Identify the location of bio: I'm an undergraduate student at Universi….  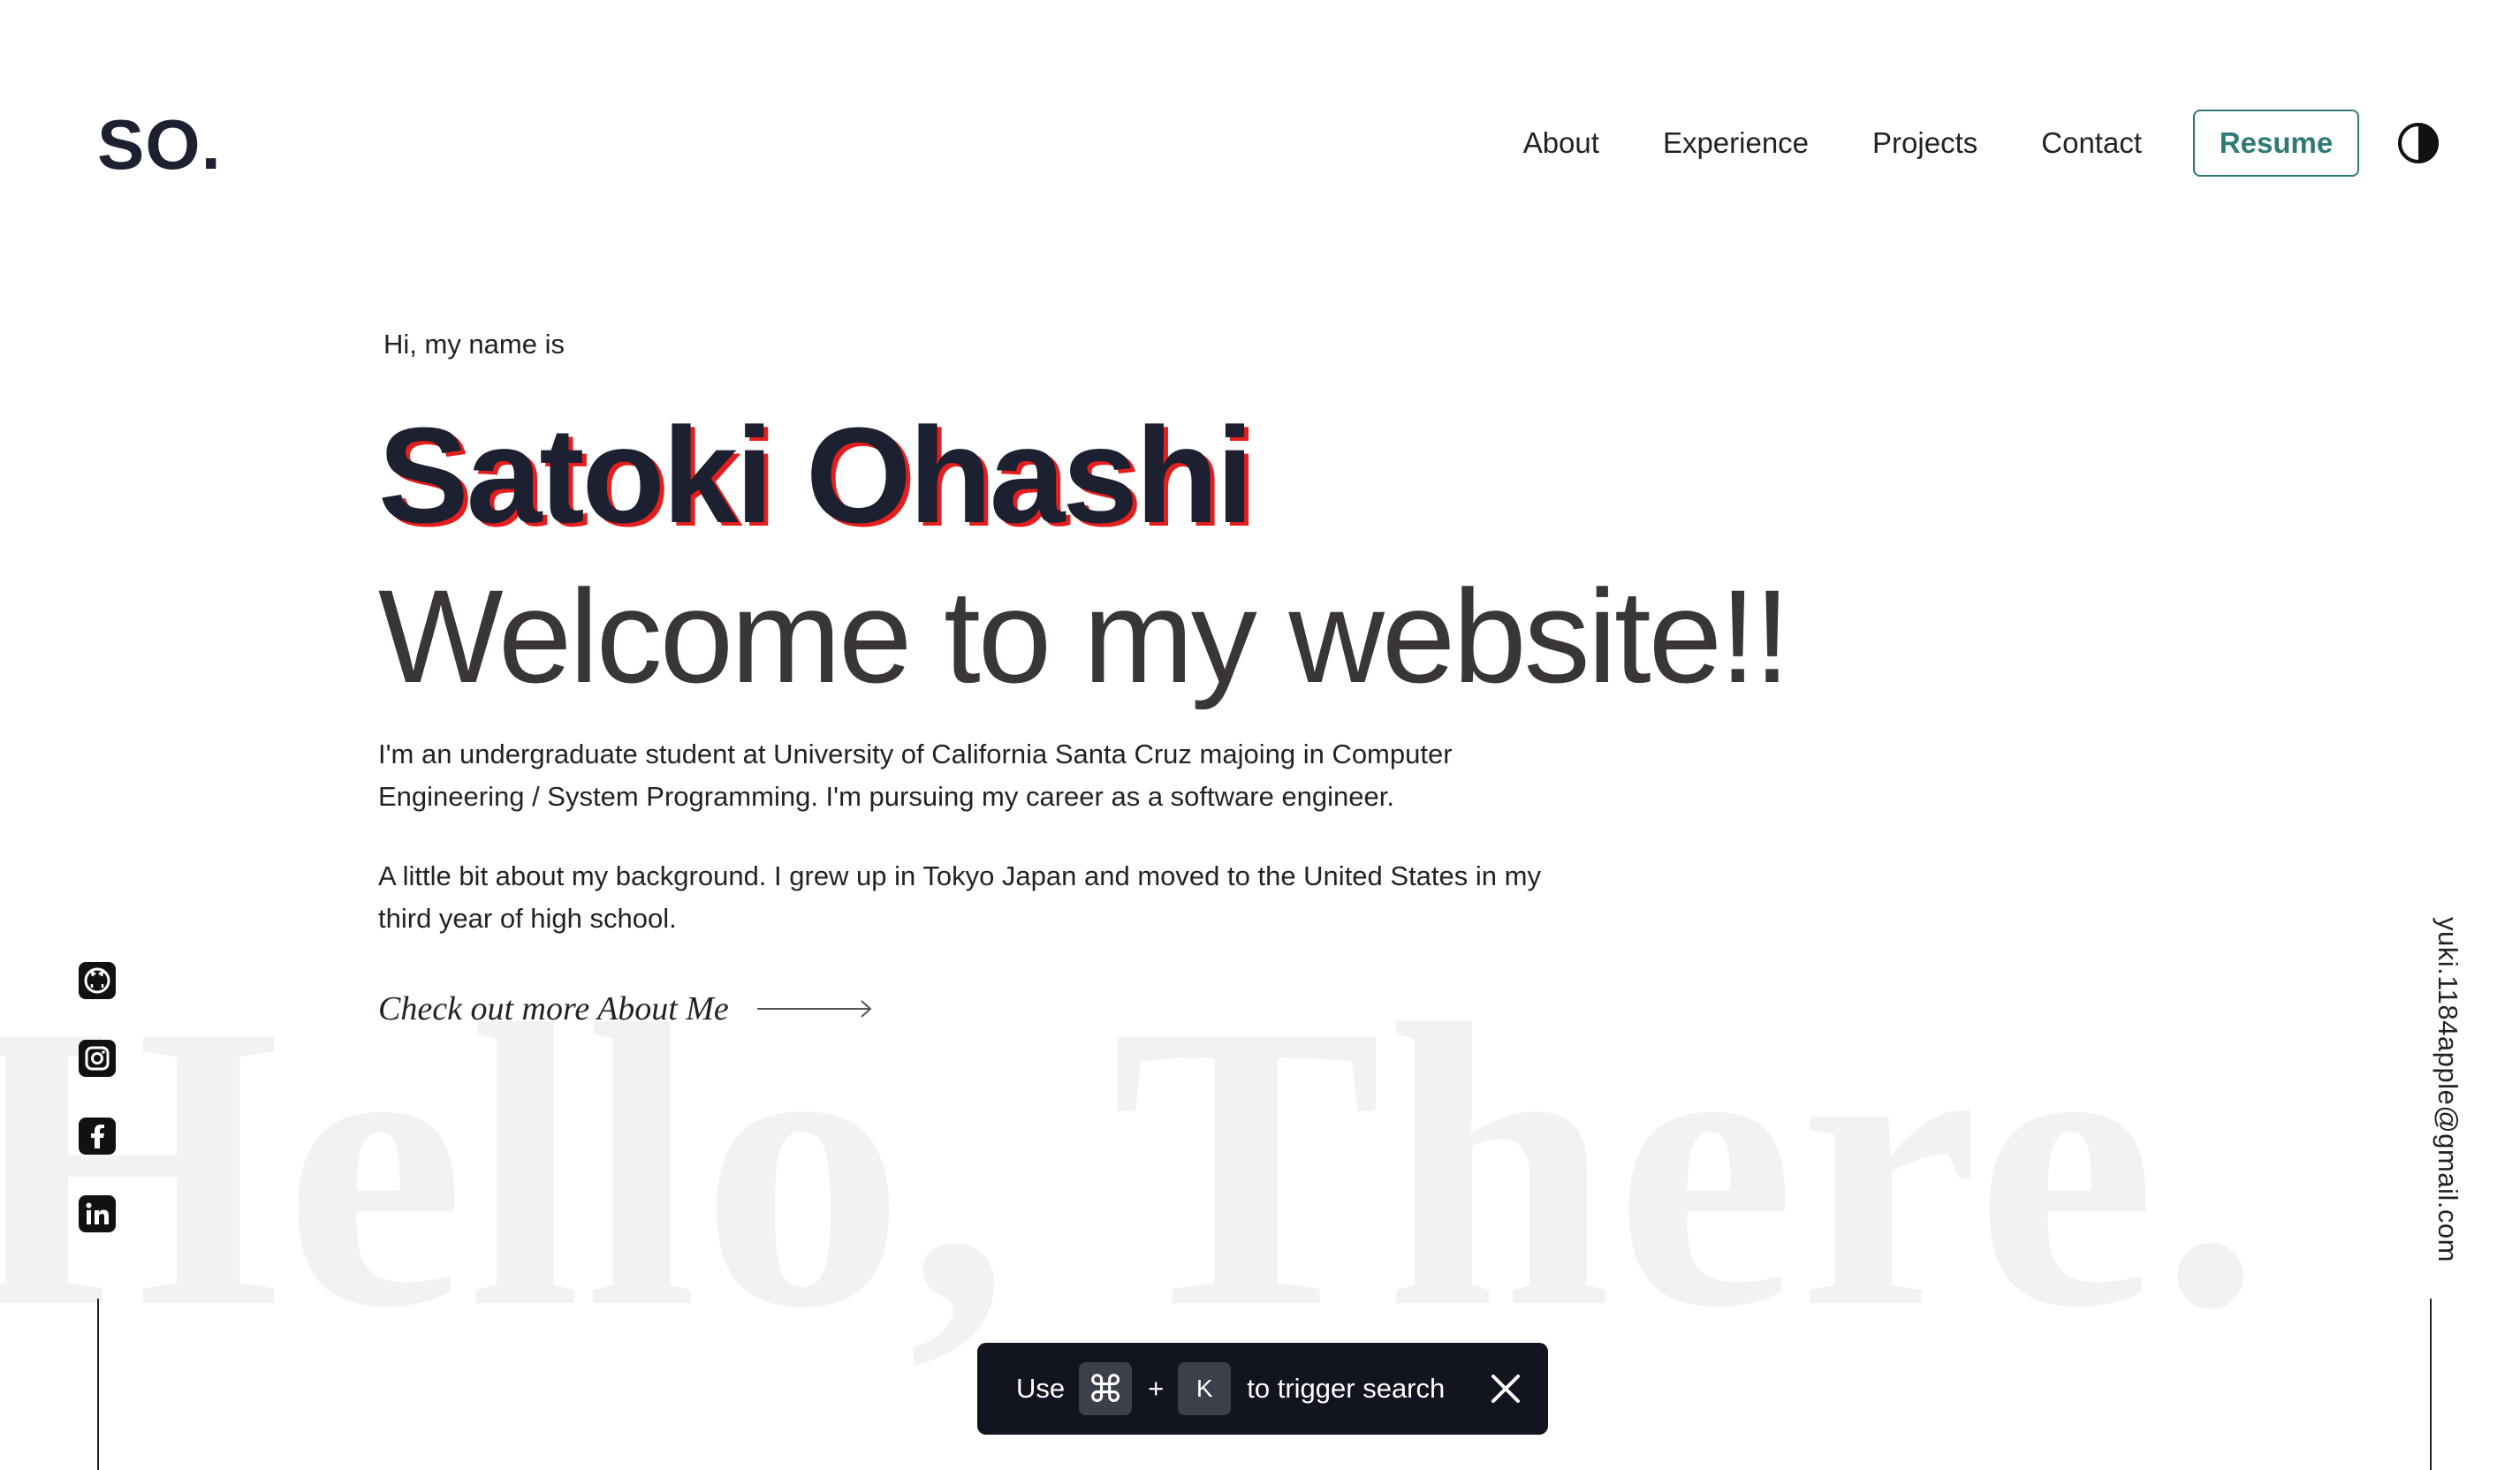
(961, 837).